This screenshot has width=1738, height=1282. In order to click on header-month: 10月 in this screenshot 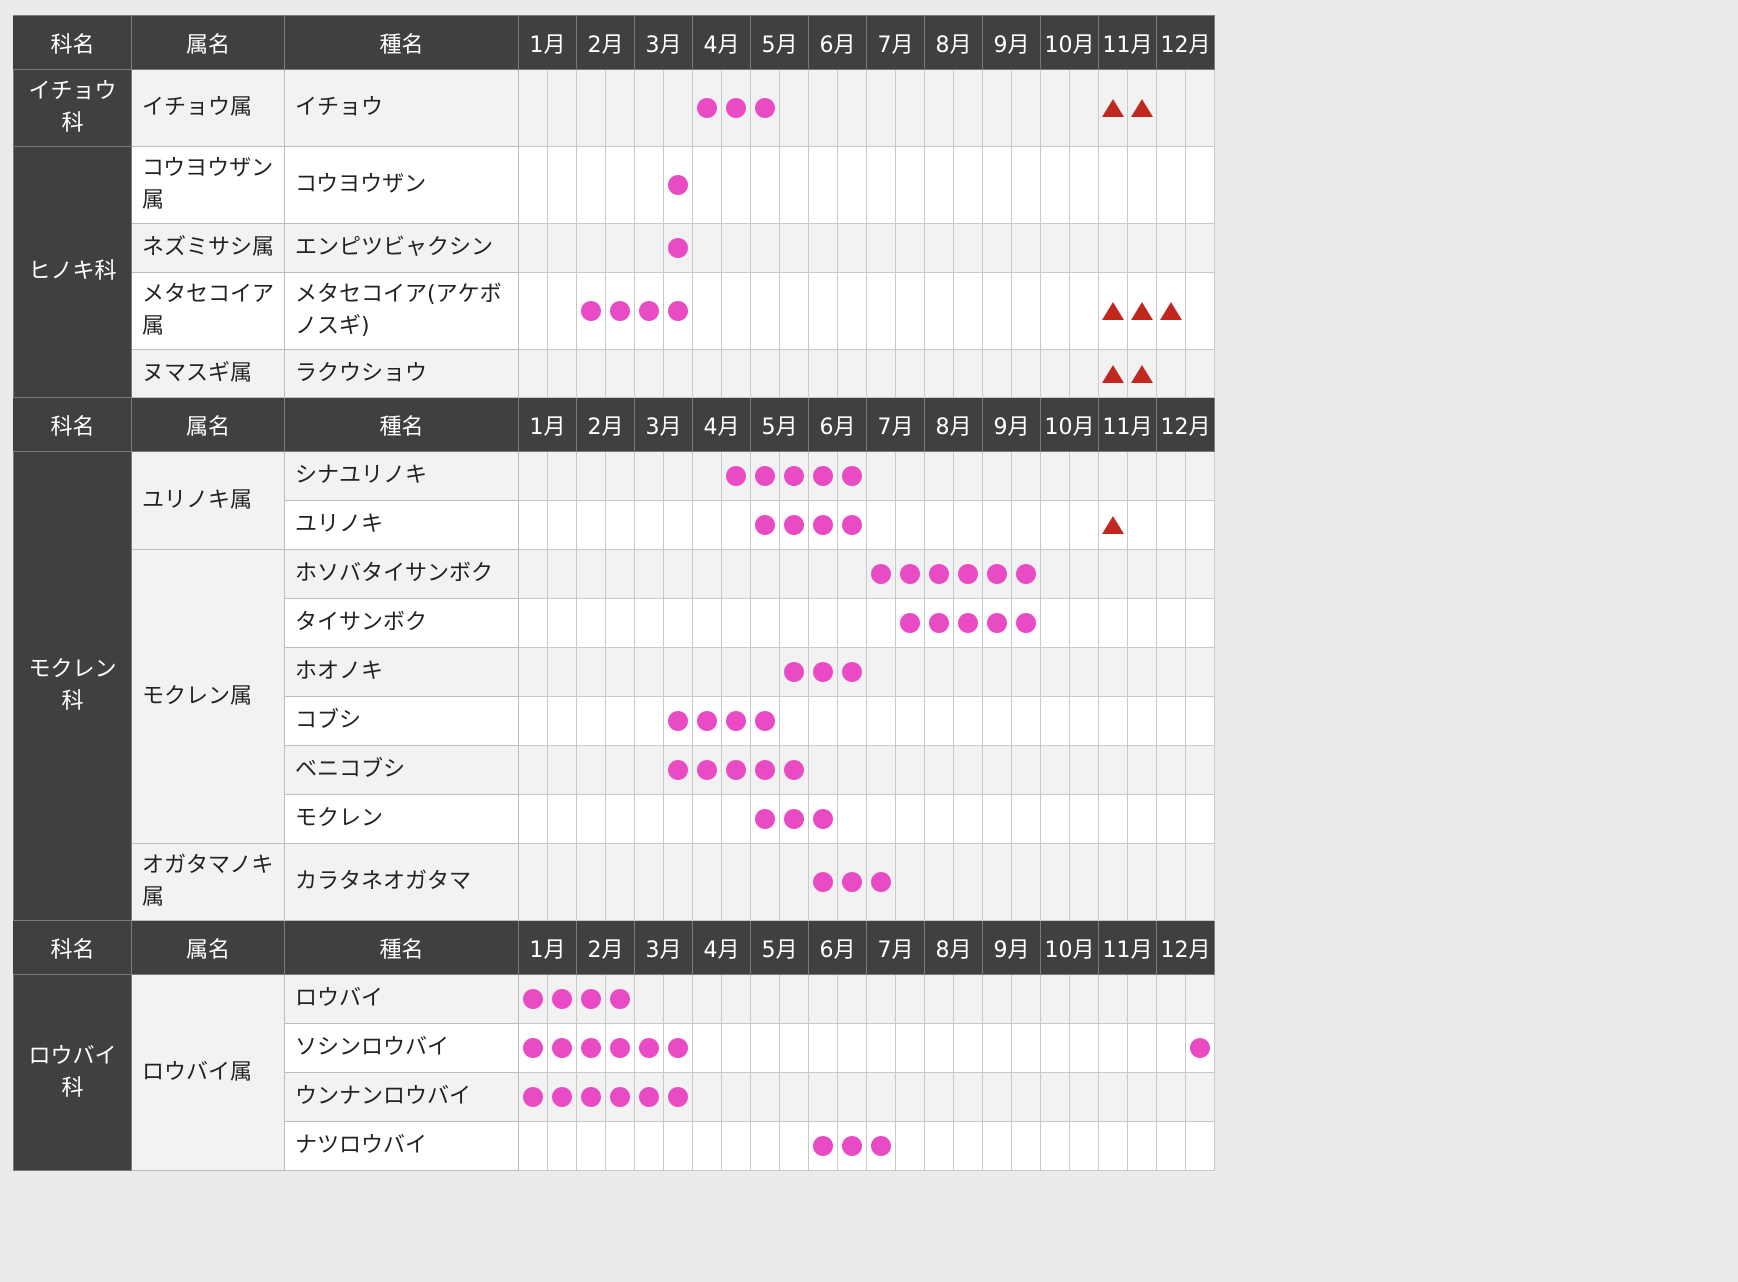, I will do `click(1069, 947)`.